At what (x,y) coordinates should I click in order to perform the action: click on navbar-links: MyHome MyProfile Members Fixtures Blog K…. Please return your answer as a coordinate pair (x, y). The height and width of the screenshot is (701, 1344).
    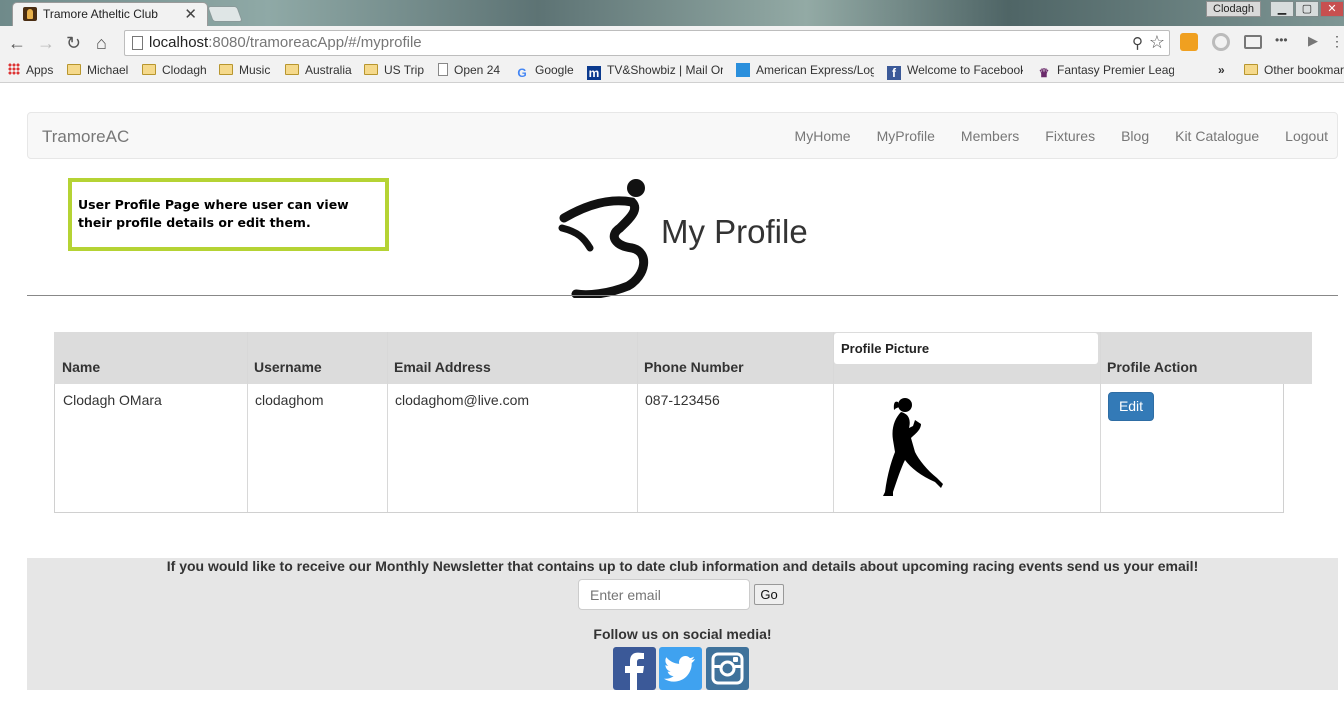
    Looking at the image, I should click on (1048, 136).